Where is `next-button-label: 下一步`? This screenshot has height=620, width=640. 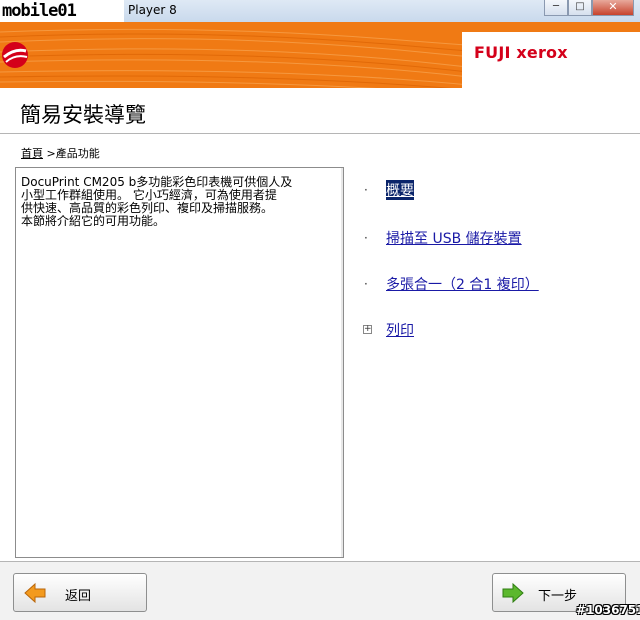 next-button-label: 下一步 is located at coordinates (558, 596).